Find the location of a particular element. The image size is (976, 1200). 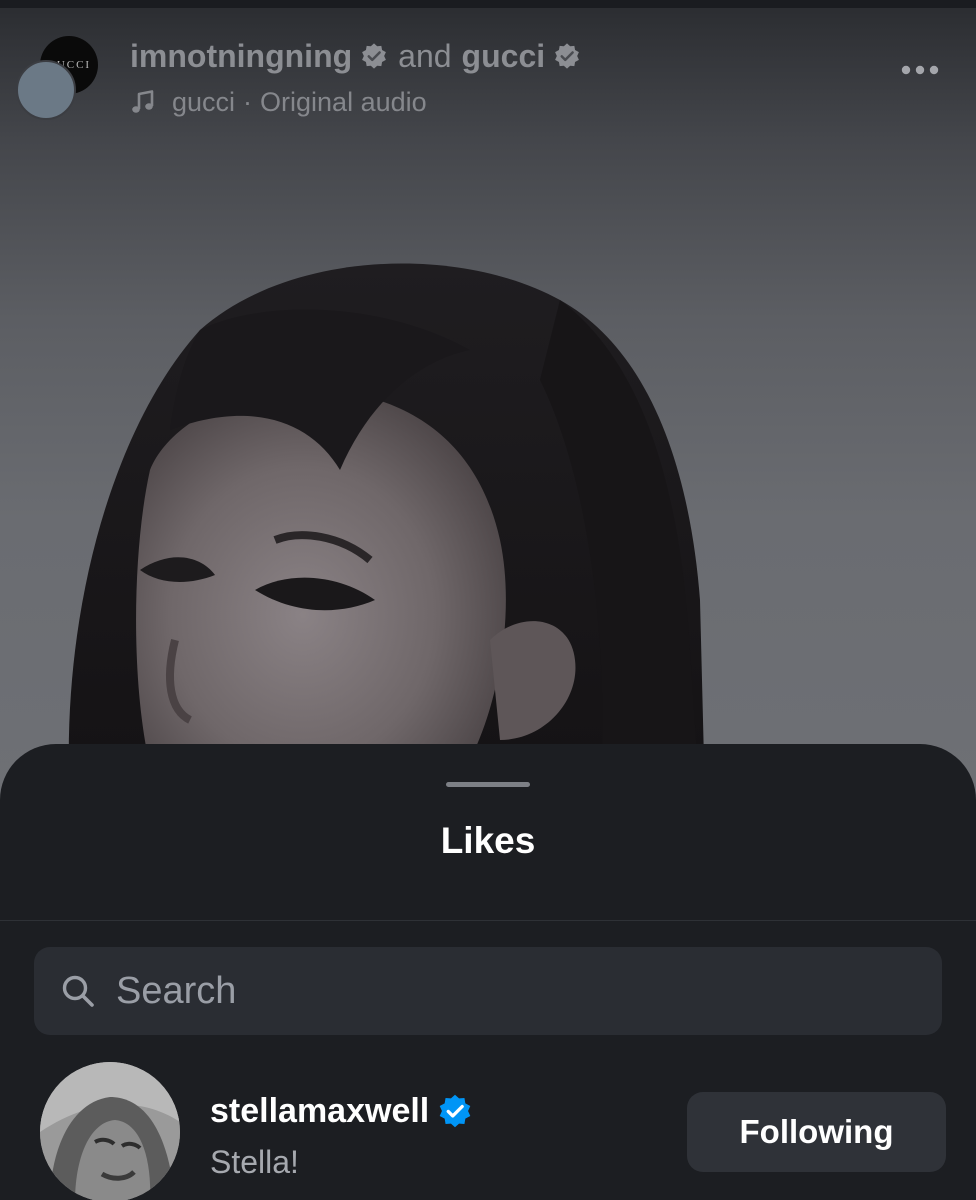

avatar-image is located at coordinates (110, 1131).